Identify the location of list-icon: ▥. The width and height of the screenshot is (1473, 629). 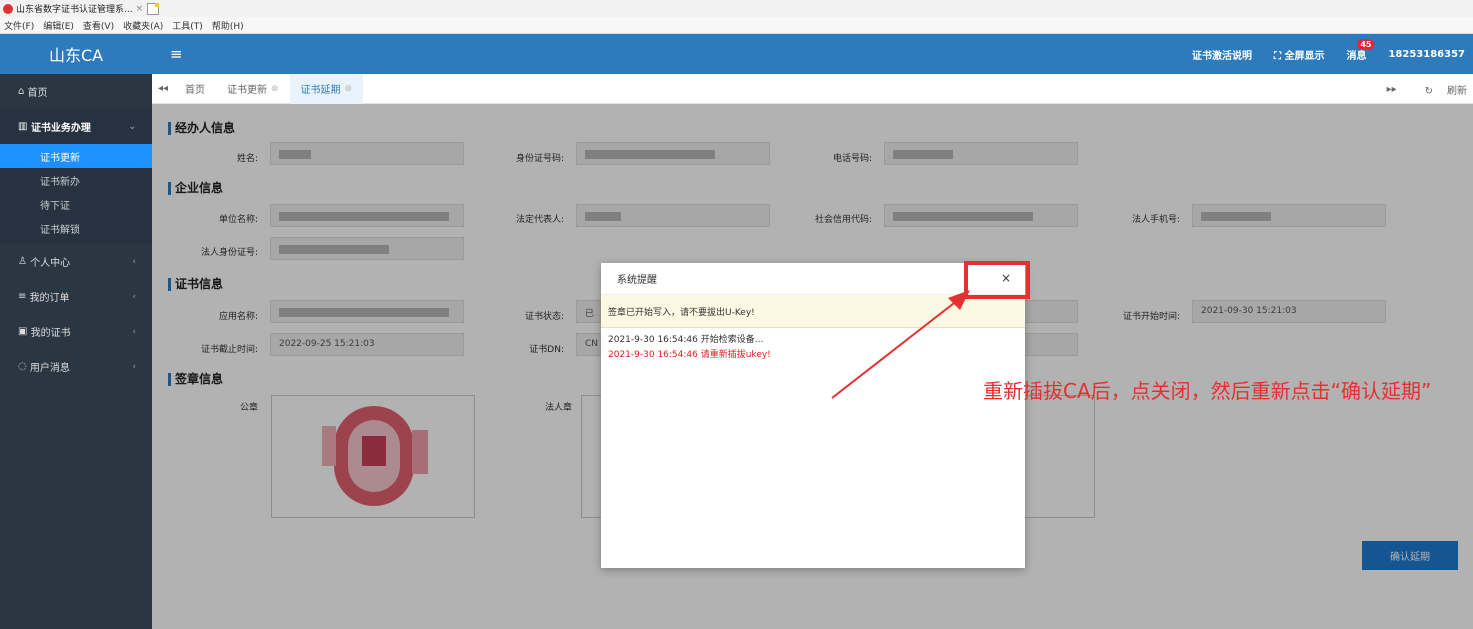
(24, 126).